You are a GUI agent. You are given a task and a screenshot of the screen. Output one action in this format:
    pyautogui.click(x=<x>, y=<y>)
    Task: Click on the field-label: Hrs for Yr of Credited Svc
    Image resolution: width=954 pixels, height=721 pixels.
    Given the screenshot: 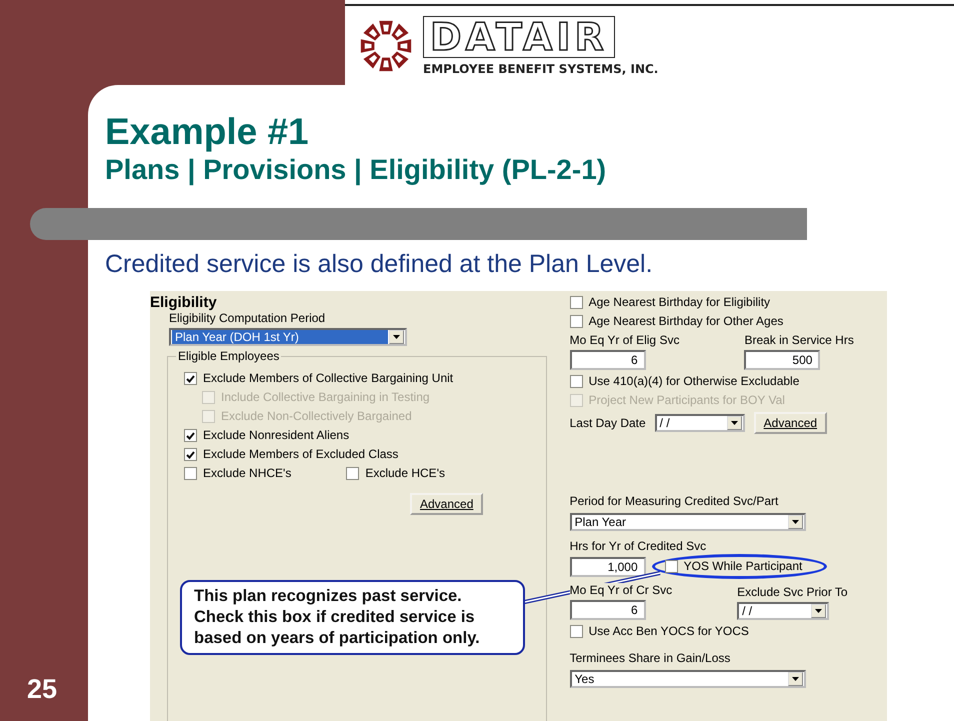 What is the action you would take?
    pyautogui.click(x=639, y=546)
    